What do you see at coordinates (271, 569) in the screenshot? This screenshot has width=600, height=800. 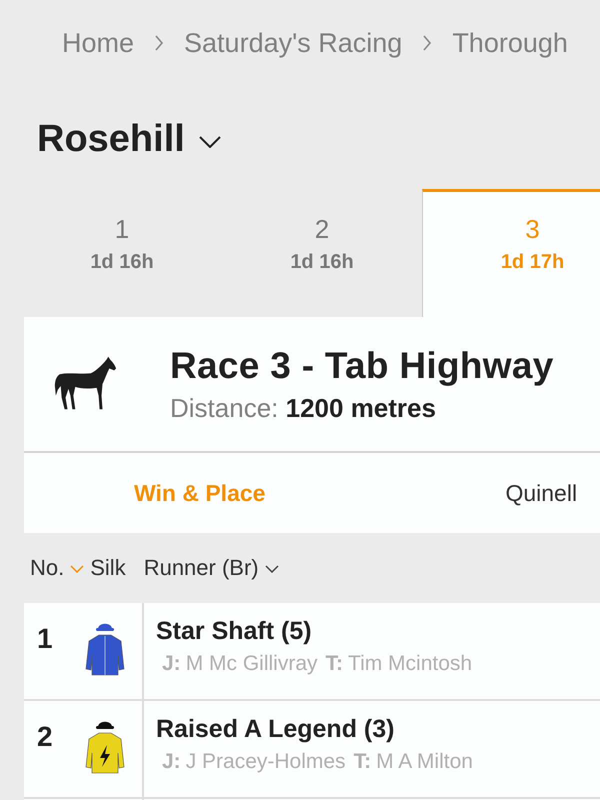 I see `sort-icon` at bounding box center [271, 569].